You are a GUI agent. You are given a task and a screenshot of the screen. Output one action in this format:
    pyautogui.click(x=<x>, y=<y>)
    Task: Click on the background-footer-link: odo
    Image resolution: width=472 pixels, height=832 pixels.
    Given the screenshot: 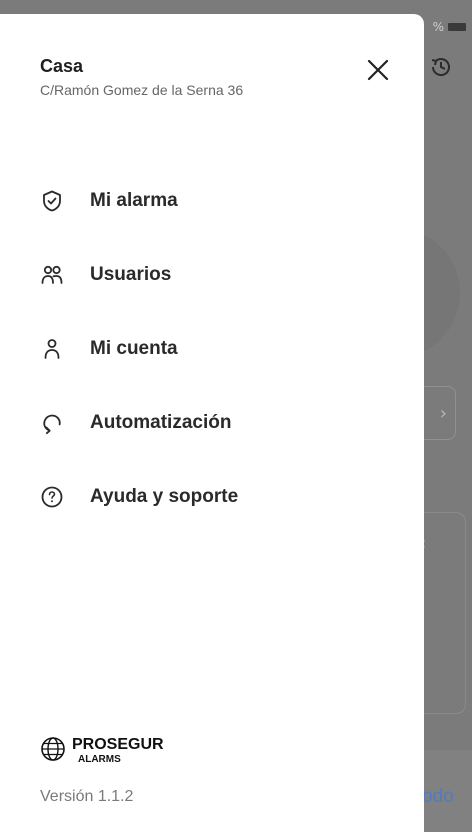 What is the action you would take?
    pyautogui.click(x=438, y=796)
    